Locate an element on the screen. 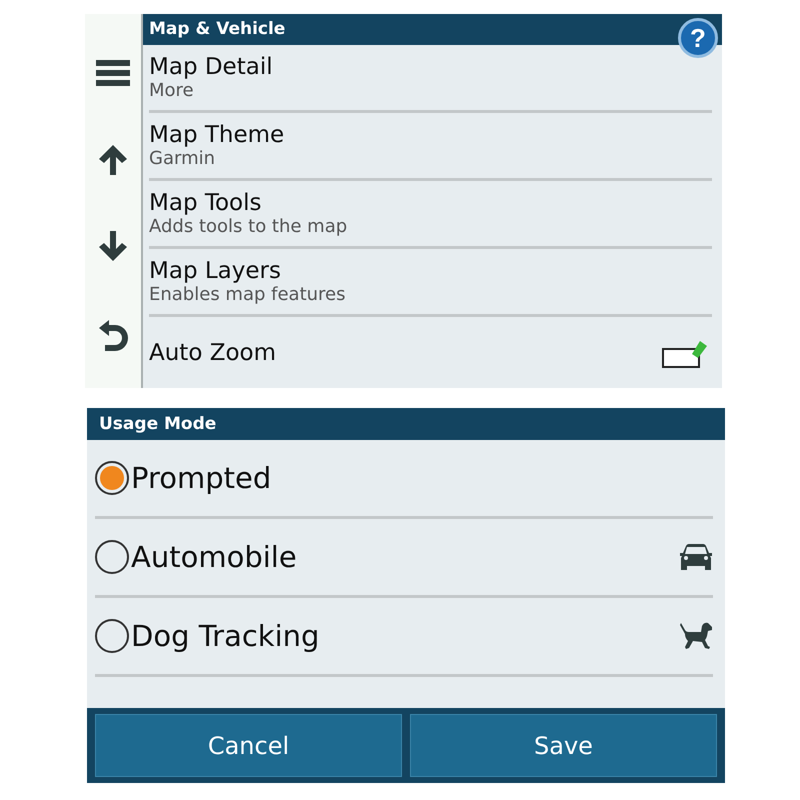 Image resolution: width=800 pixels, height=800 pixels. settings-item: Map Theme Garmin is located at coordinates (430, 147).